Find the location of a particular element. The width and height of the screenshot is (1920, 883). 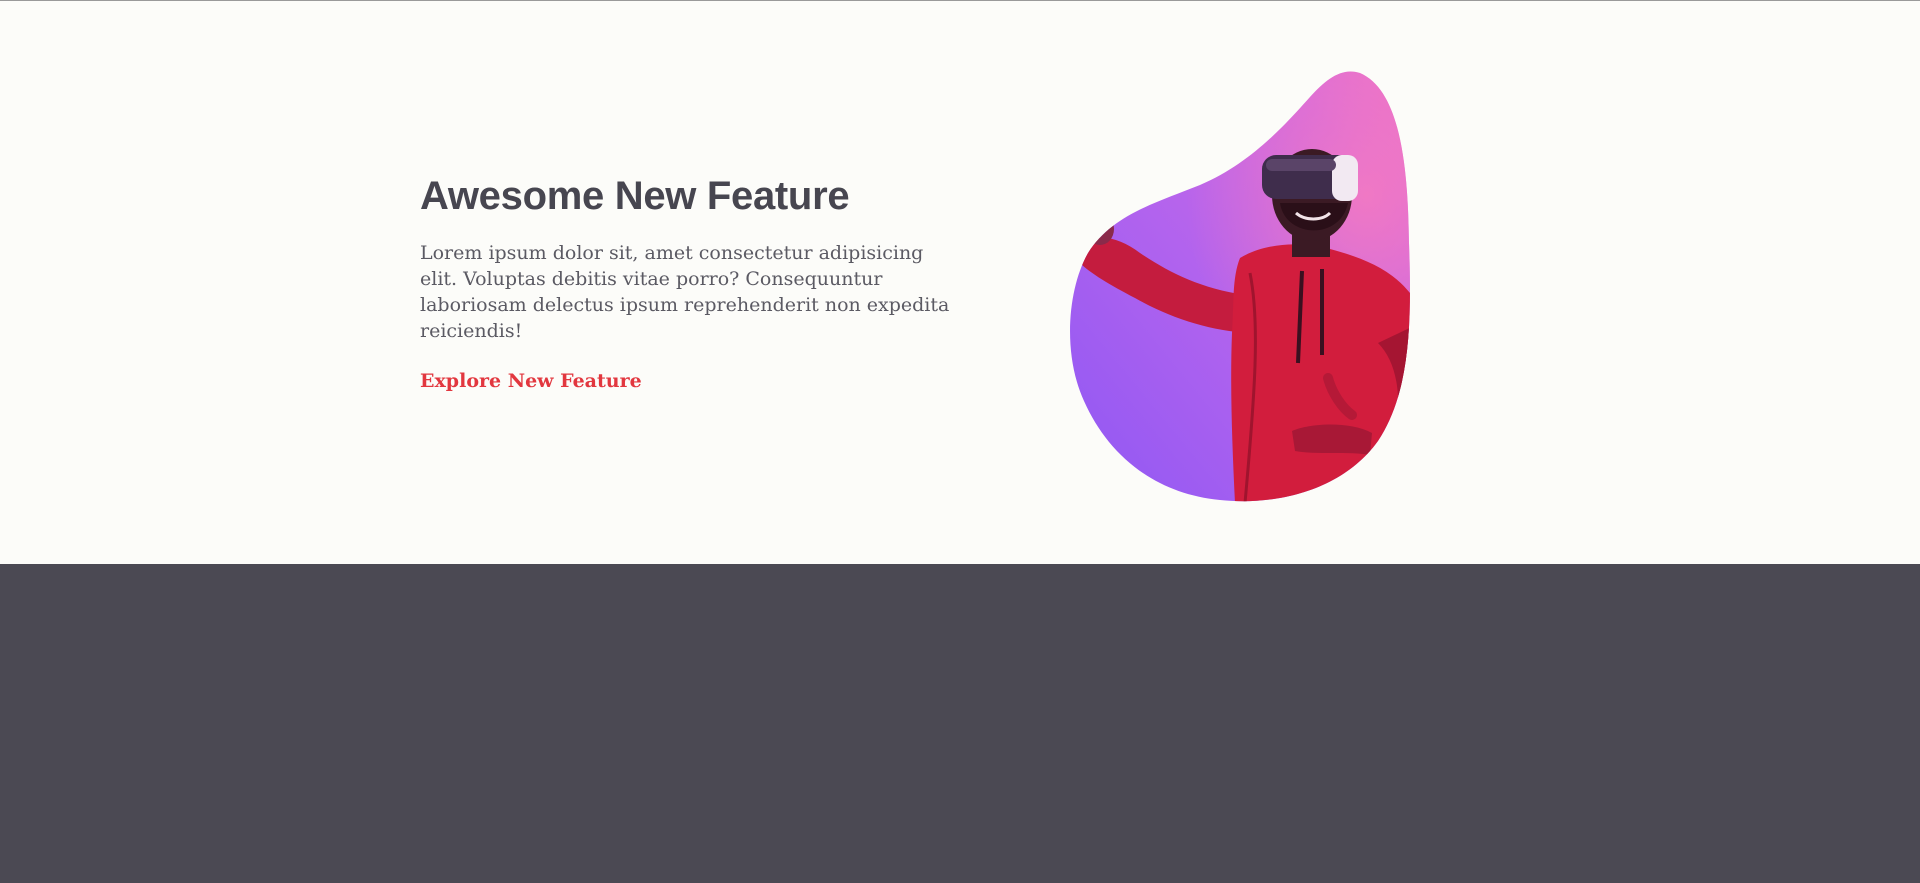

explore-feature-link: Explore New Feature is located at coordinates (531, 381).